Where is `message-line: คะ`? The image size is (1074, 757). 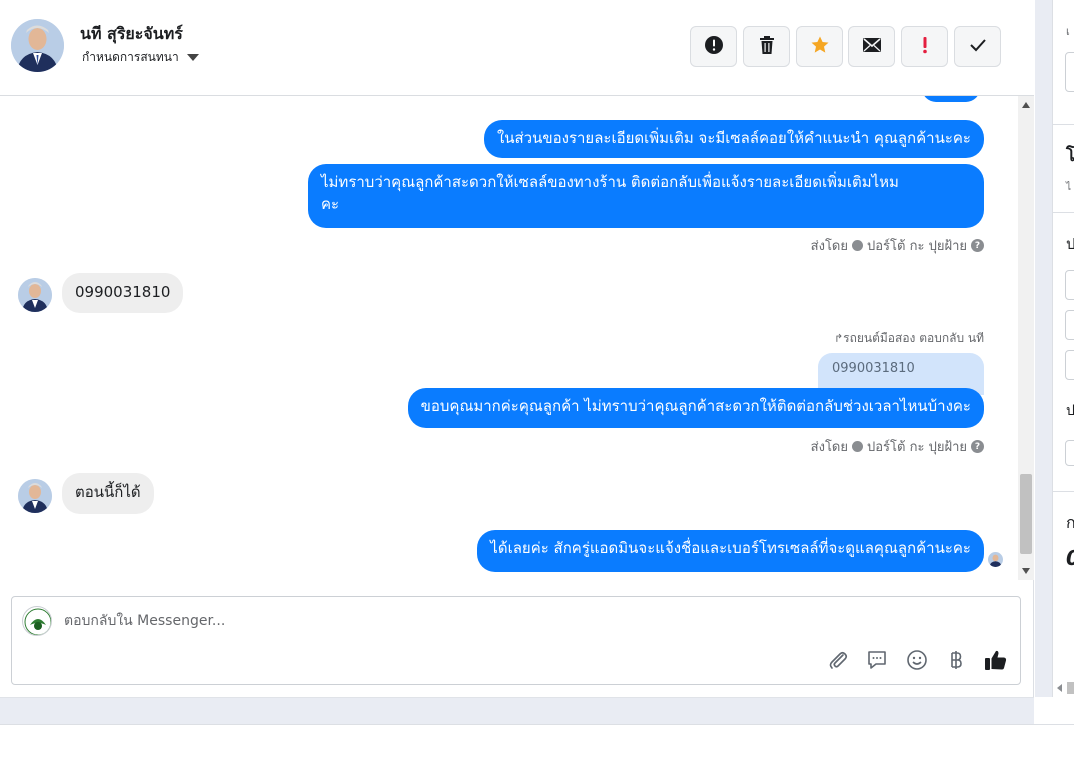 message-line: คะ is located at coordinates (330, 204).